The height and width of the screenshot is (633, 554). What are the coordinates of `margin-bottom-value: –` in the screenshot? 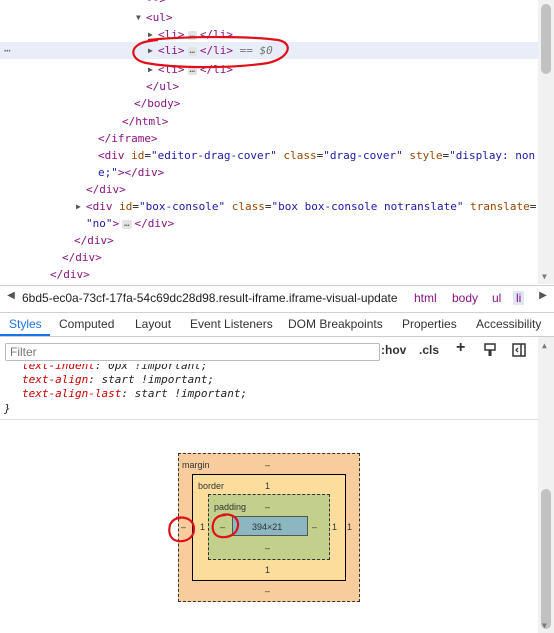 It's located at (267, 591).